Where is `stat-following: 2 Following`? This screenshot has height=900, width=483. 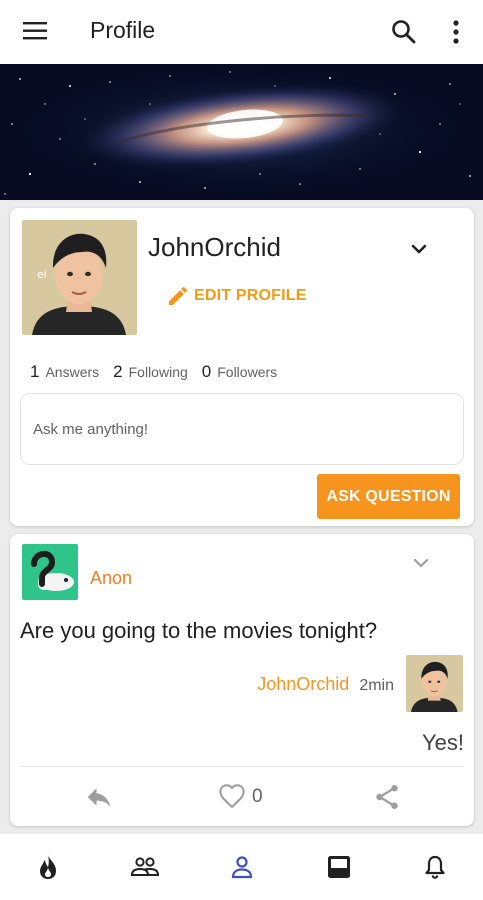 stat-following: 2 Following is located at coordinates (150, 372).